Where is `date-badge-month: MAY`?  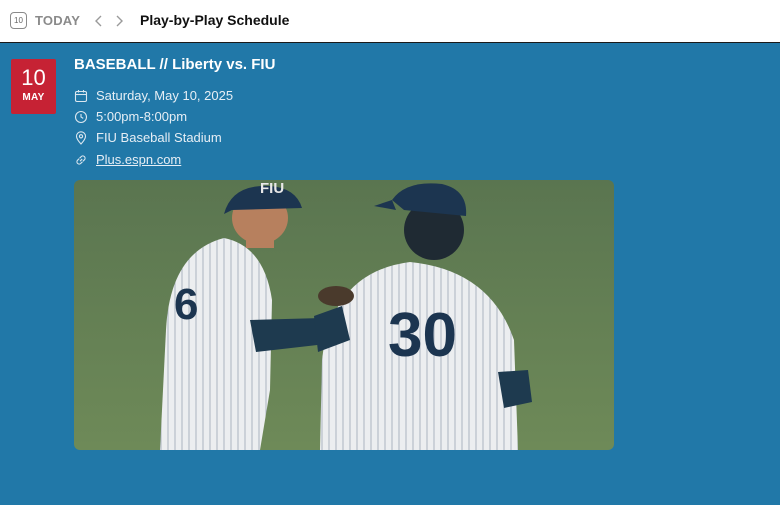
date-badge-month: MAY is located at coordinates (33, 97).